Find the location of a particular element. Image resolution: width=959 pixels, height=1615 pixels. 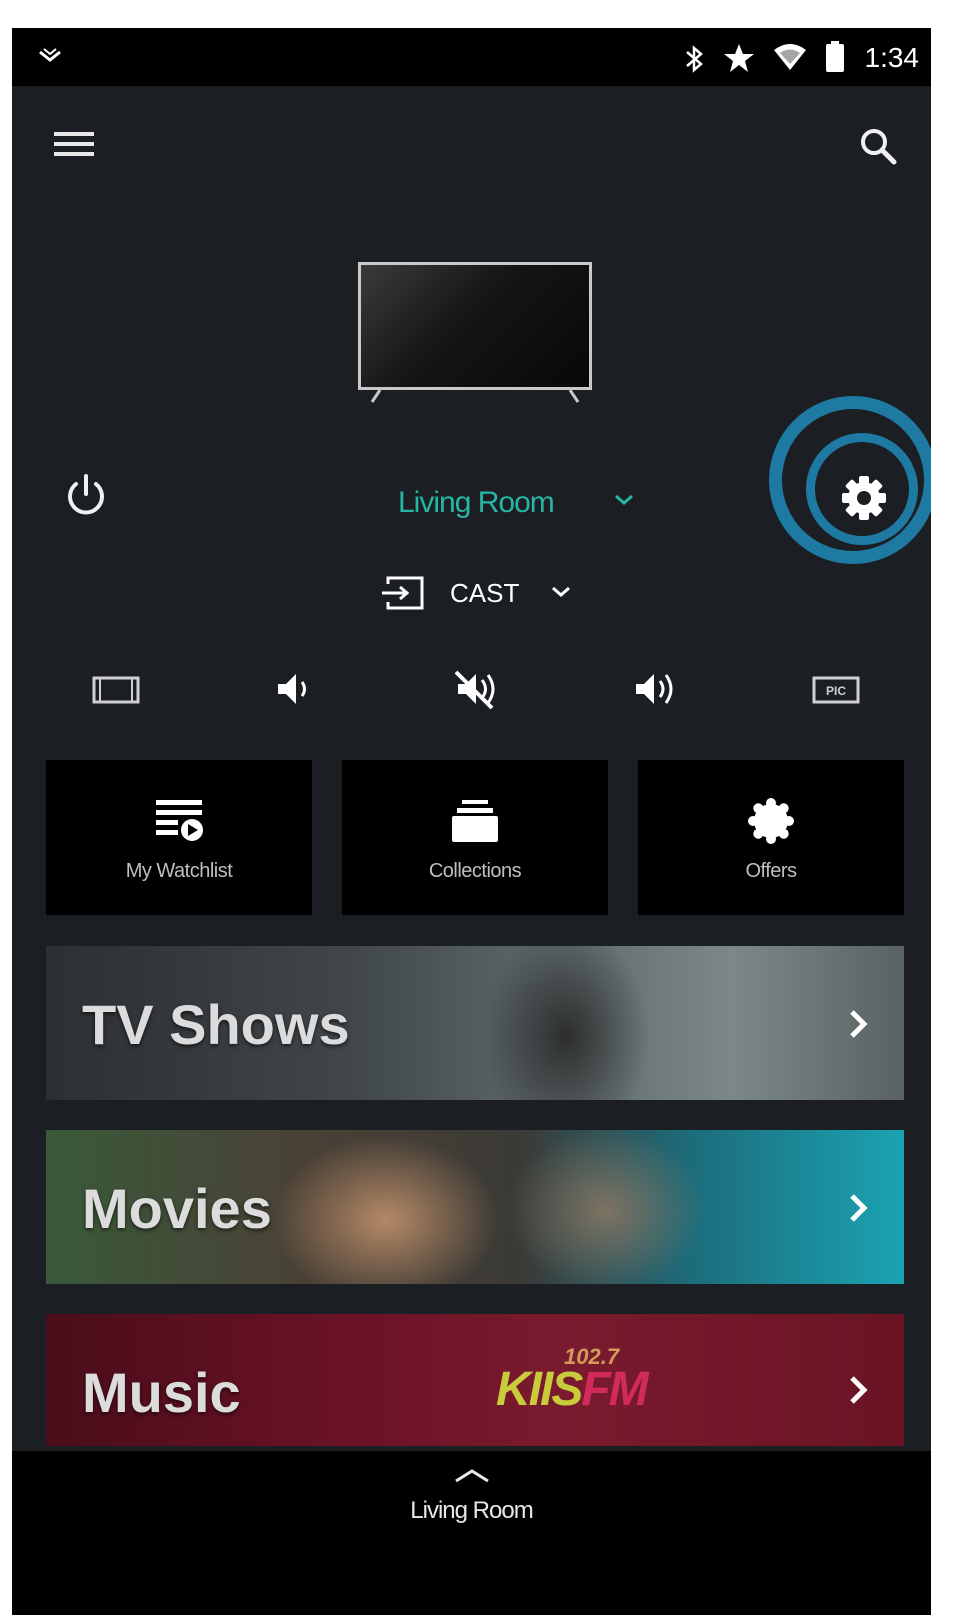

picture-mode-button: PIC is located at coordinates (835, 689).